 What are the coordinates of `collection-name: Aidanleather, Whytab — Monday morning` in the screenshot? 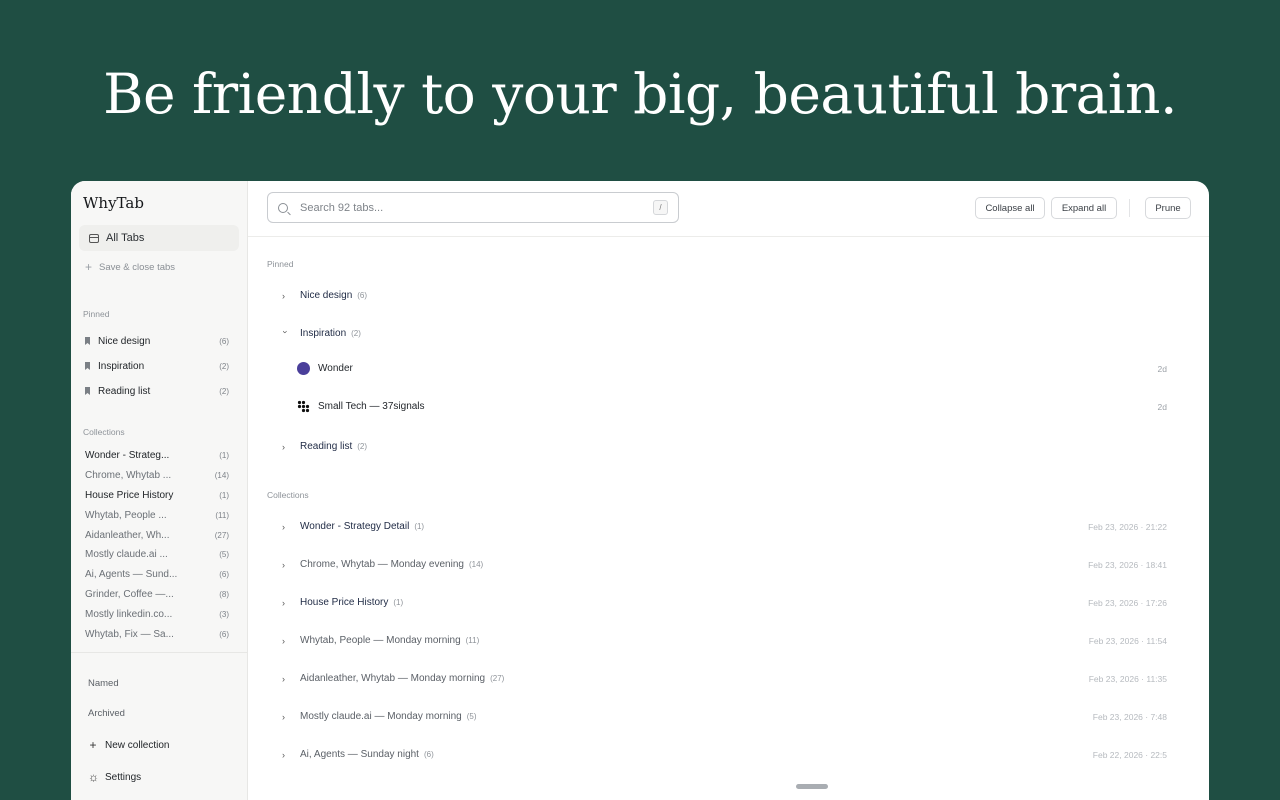 It's located at (393, 678).